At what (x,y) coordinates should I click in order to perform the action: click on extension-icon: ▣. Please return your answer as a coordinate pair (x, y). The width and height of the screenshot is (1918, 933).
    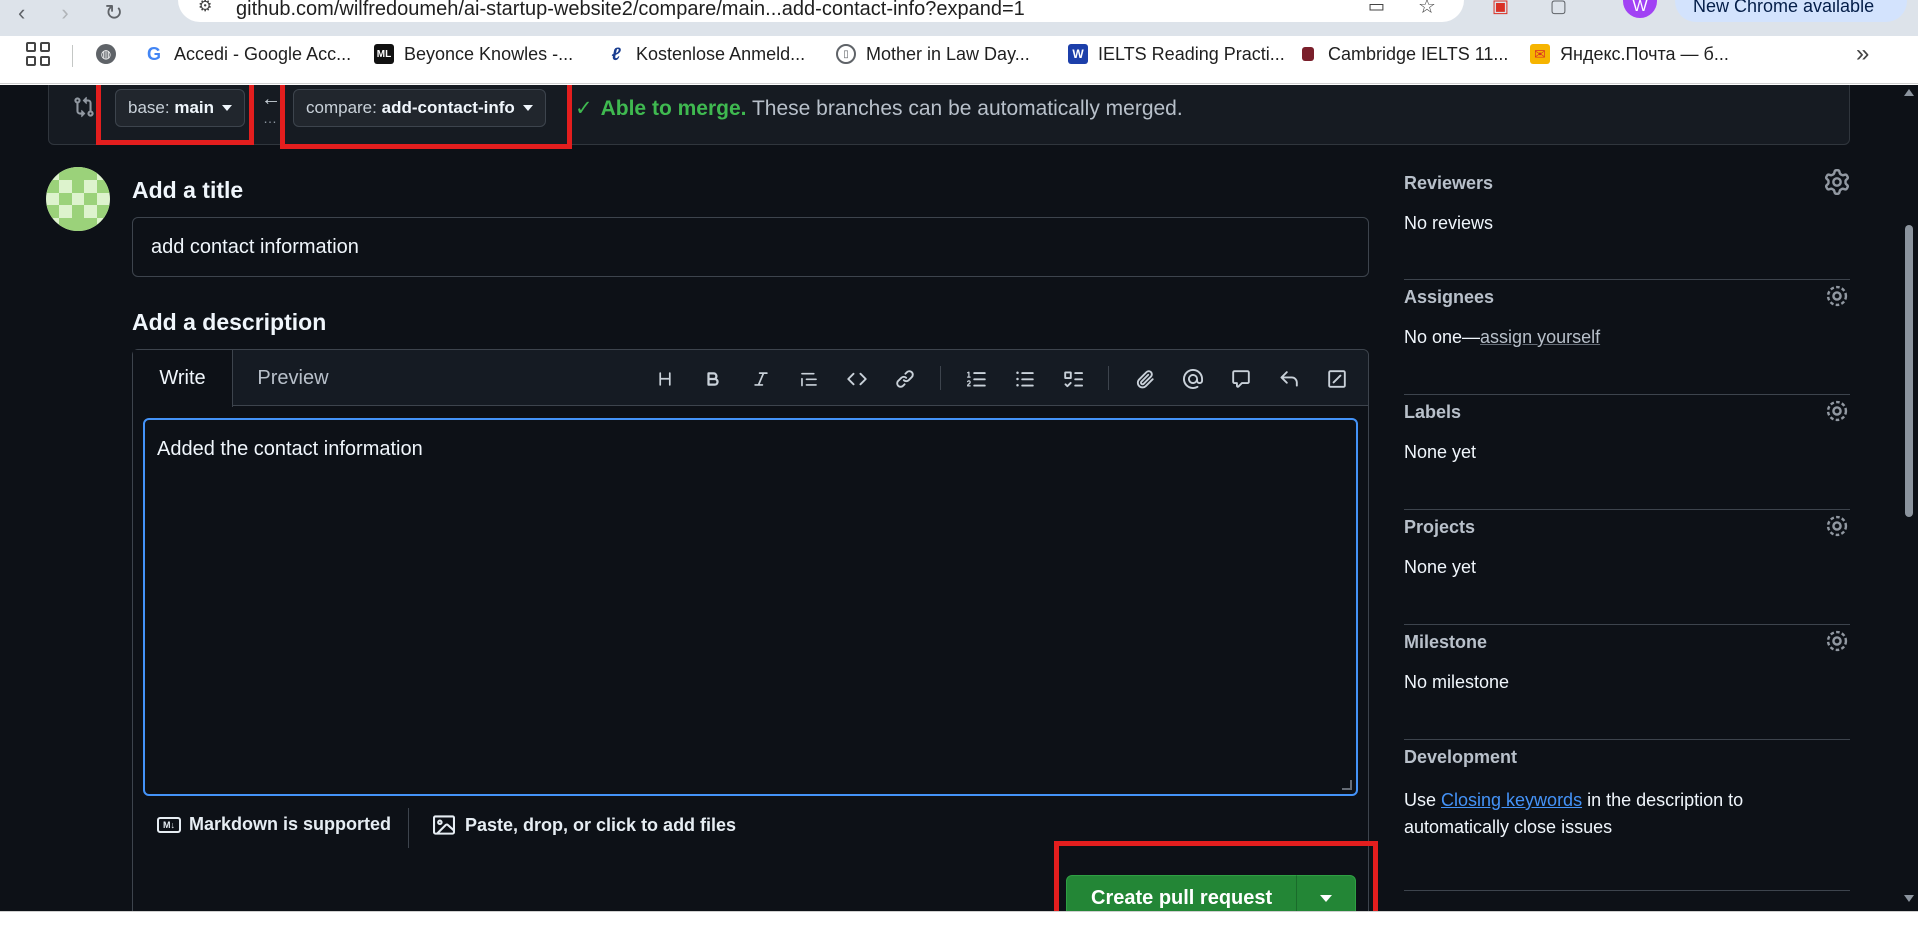
    Looking at the image, I should click on (1504, 8).